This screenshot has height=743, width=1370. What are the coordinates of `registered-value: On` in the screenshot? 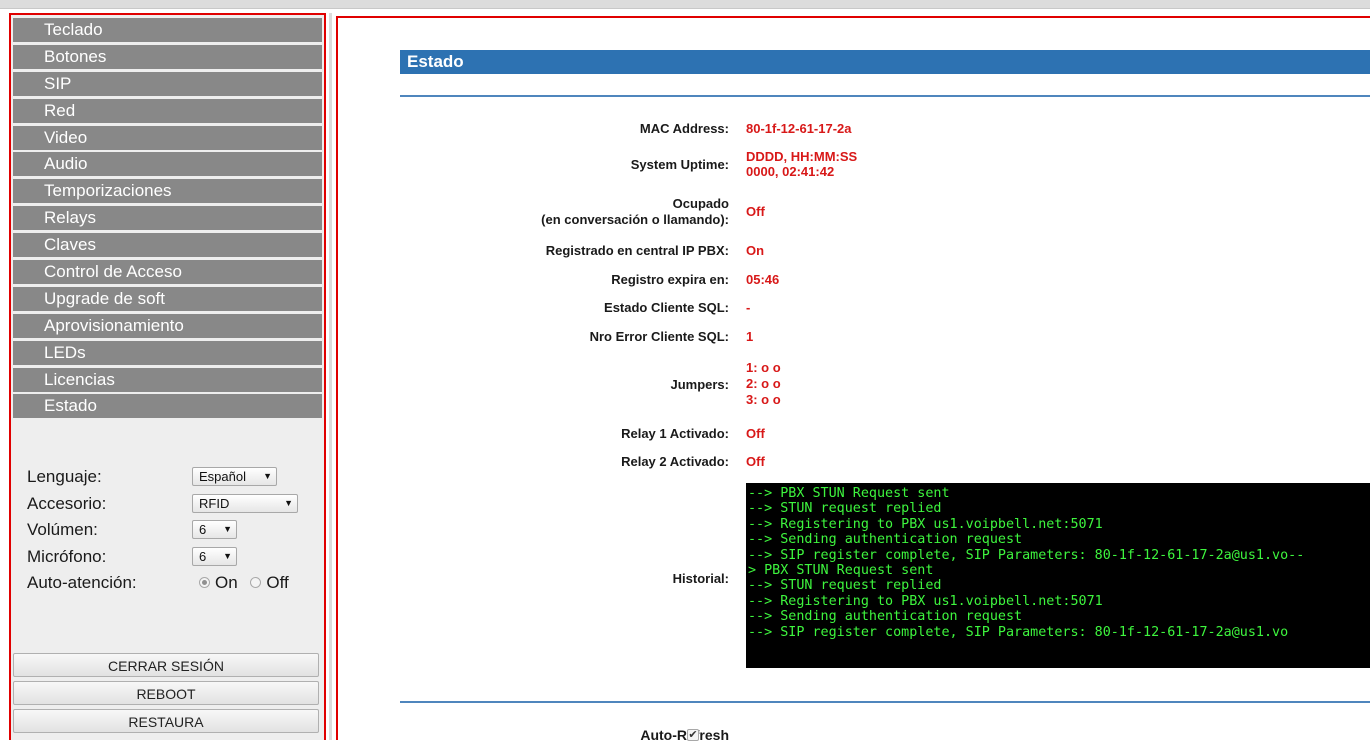 It's located at (755, 250).